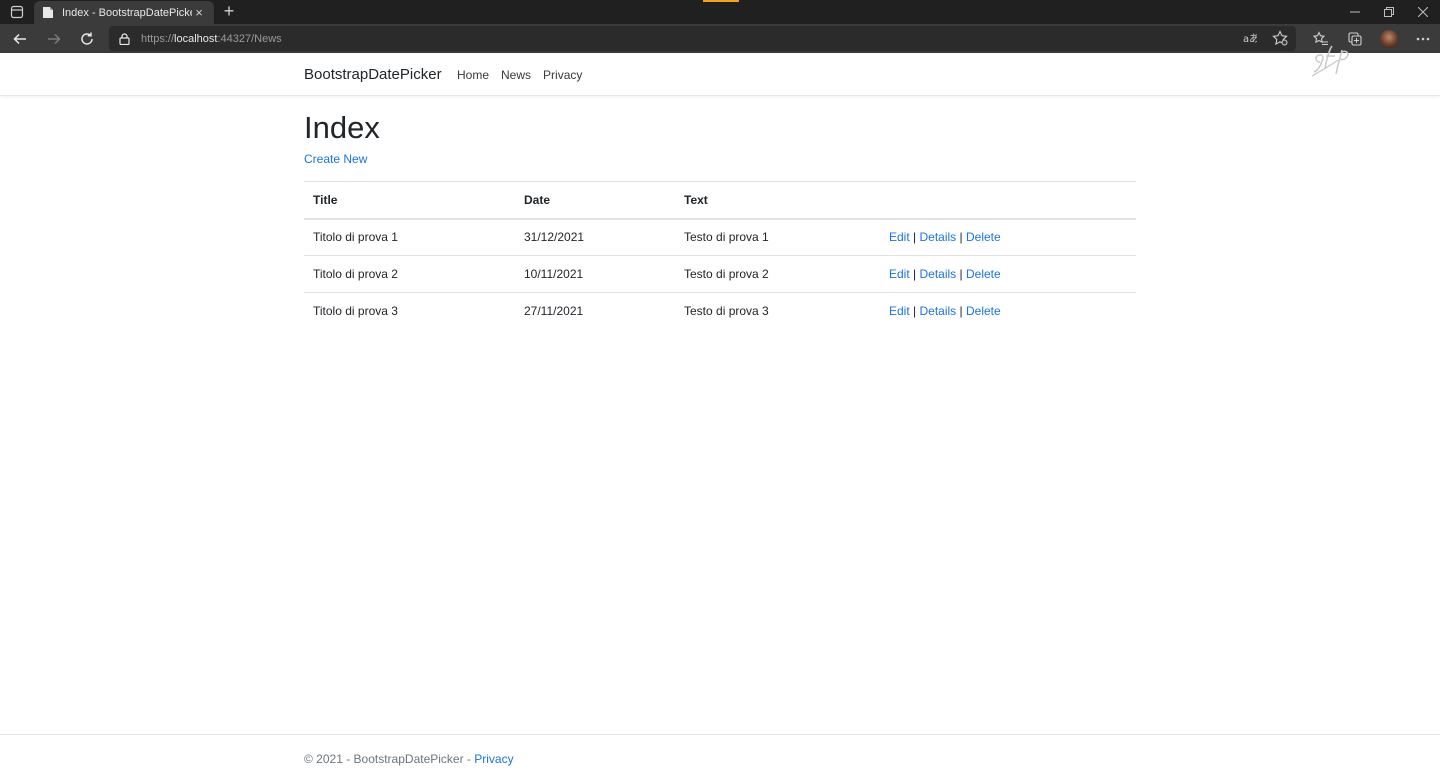  What do you see at coordinates (516, 75) in the screenshot?
I see `nav-link-news: News` at bounding box center [516, 75].